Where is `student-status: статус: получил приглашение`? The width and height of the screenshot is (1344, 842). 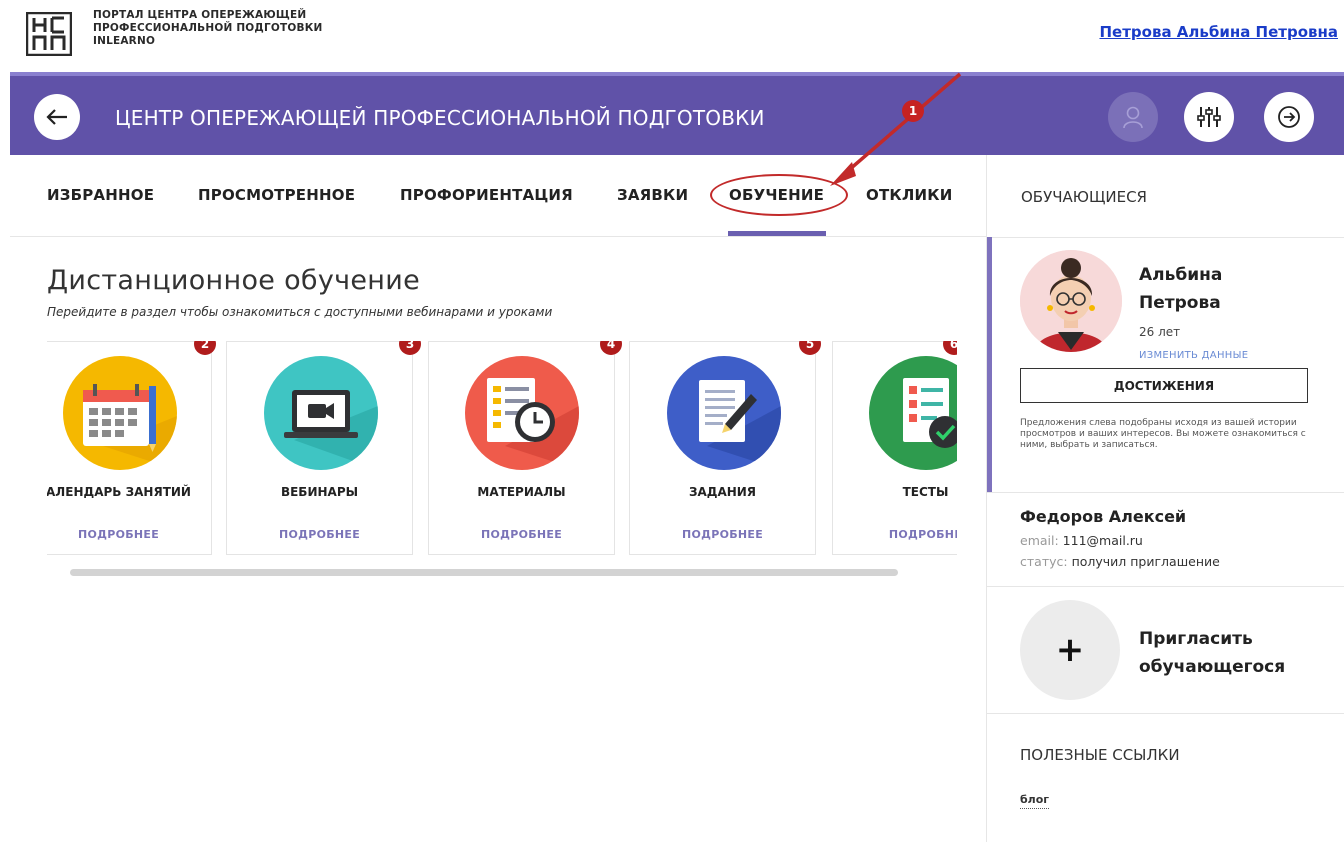
student-status: статус: получил приглашение is located at coordinates (1120, 561).